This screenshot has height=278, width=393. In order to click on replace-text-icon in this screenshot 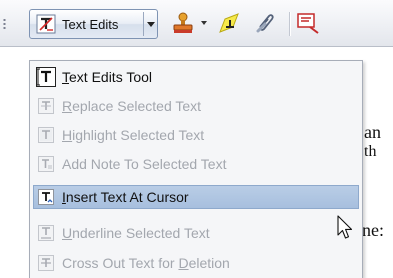, I will do `click(46, 106)`.